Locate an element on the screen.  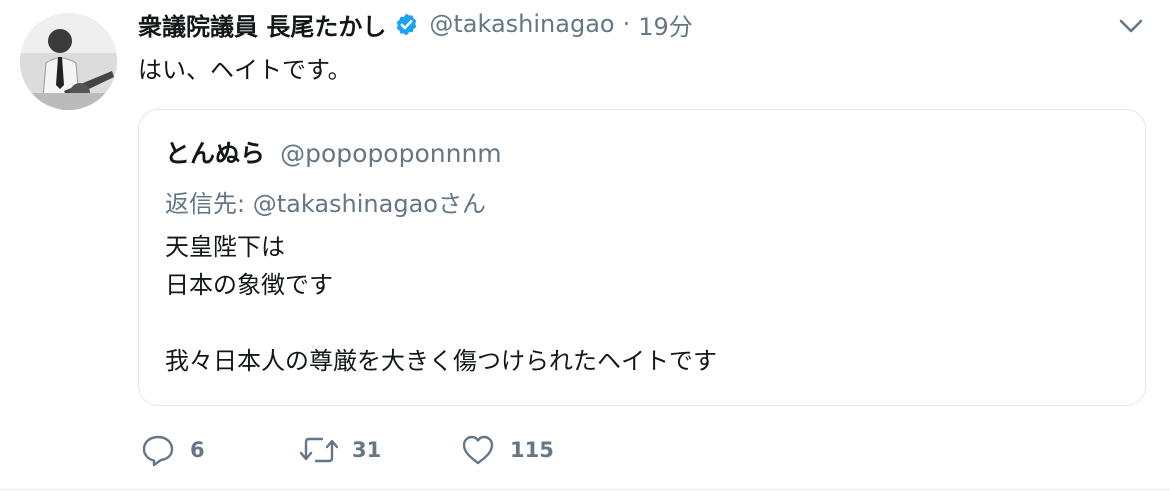
chevron-down-icon is located at coordinates (1131, 26).